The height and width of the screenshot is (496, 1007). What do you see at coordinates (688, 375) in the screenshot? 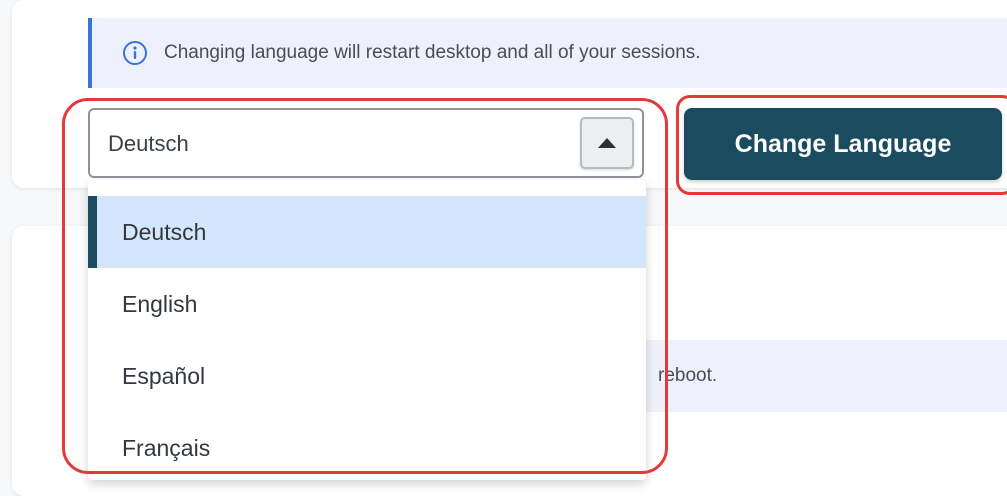
I see `lower-info-banner-text: reboot.` at bounding box center [688, 375].